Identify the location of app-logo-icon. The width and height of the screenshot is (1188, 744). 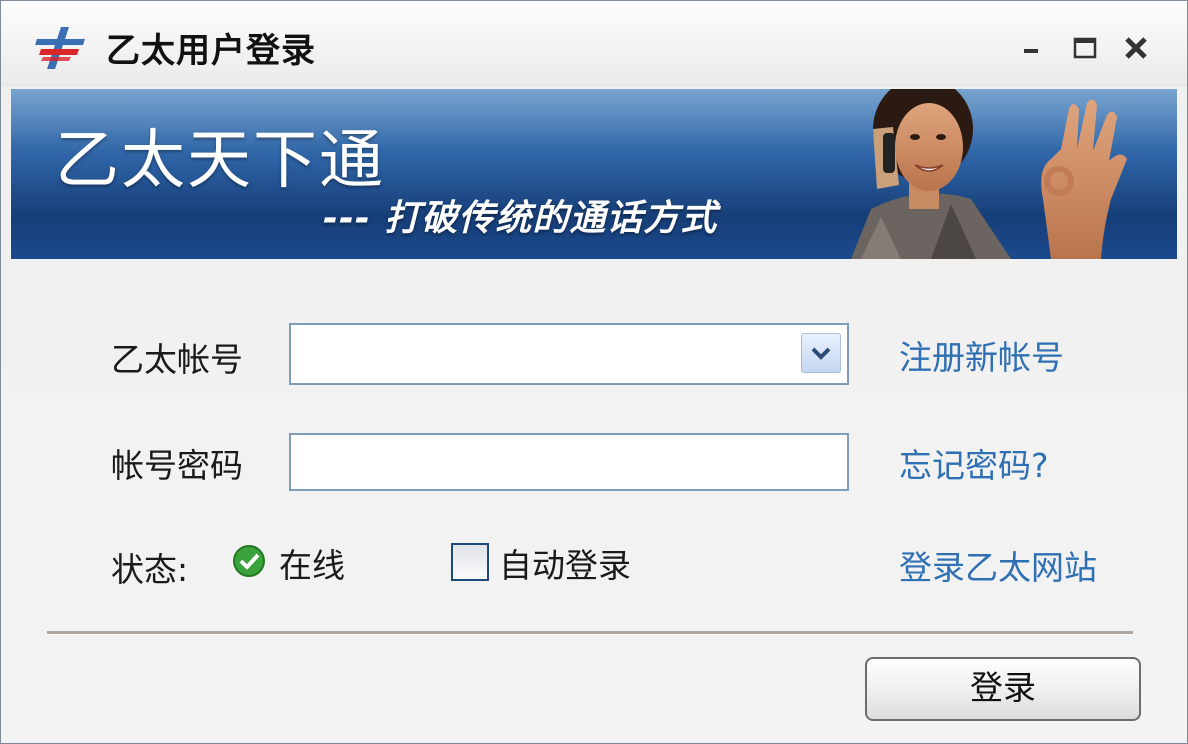
(60, 48).